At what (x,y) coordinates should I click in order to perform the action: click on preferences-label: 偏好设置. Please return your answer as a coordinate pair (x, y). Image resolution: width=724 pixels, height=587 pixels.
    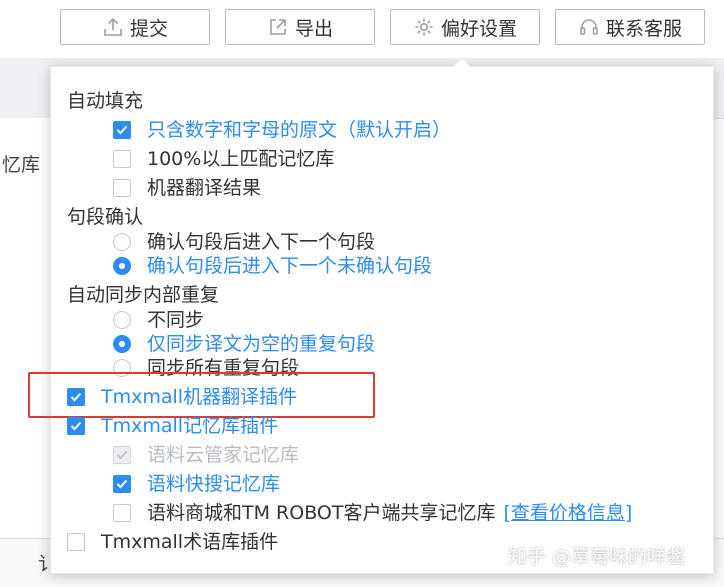
    Looking at the image, I should click on (478, 28).